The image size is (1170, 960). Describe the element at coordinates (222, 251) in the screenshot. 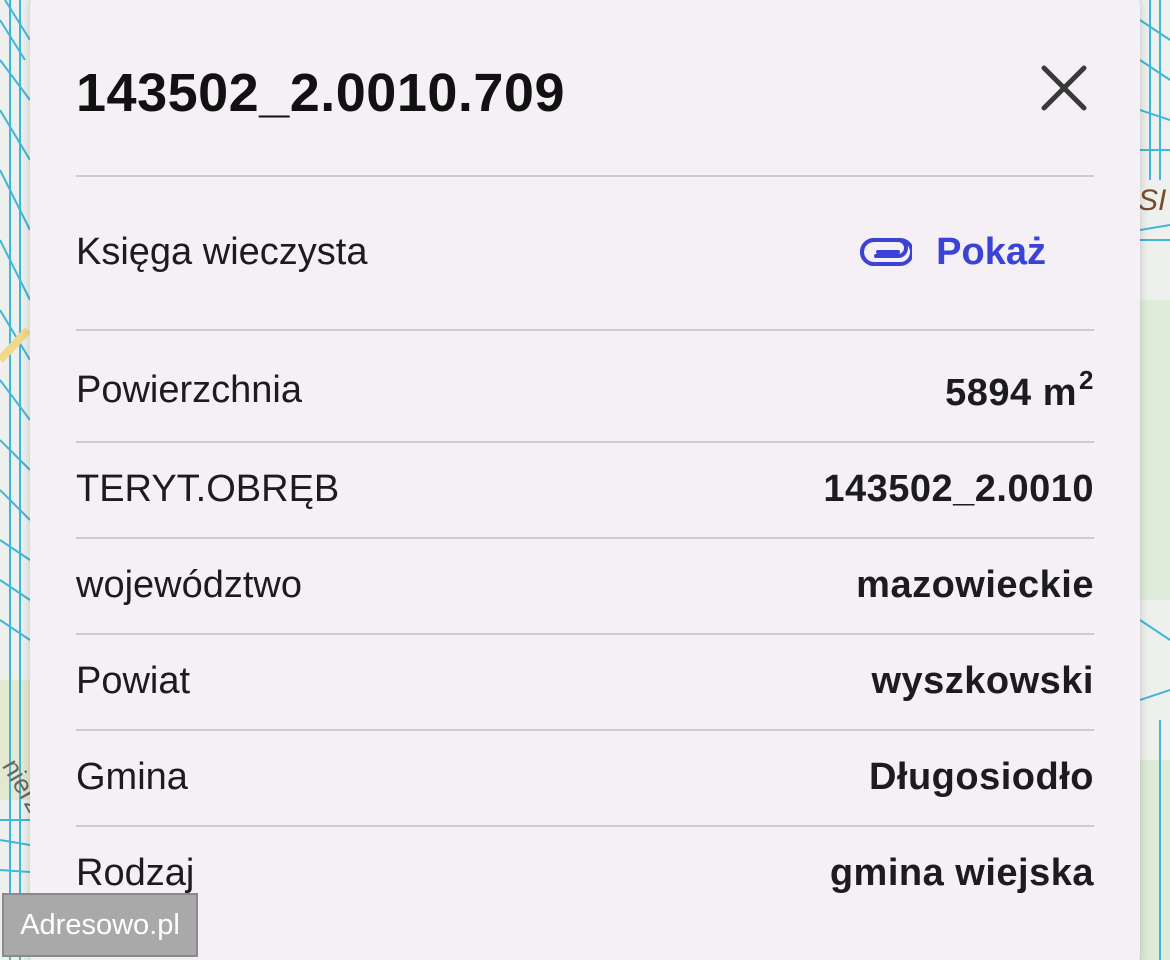

I see `row-label: Księga wieczysta` at that location.